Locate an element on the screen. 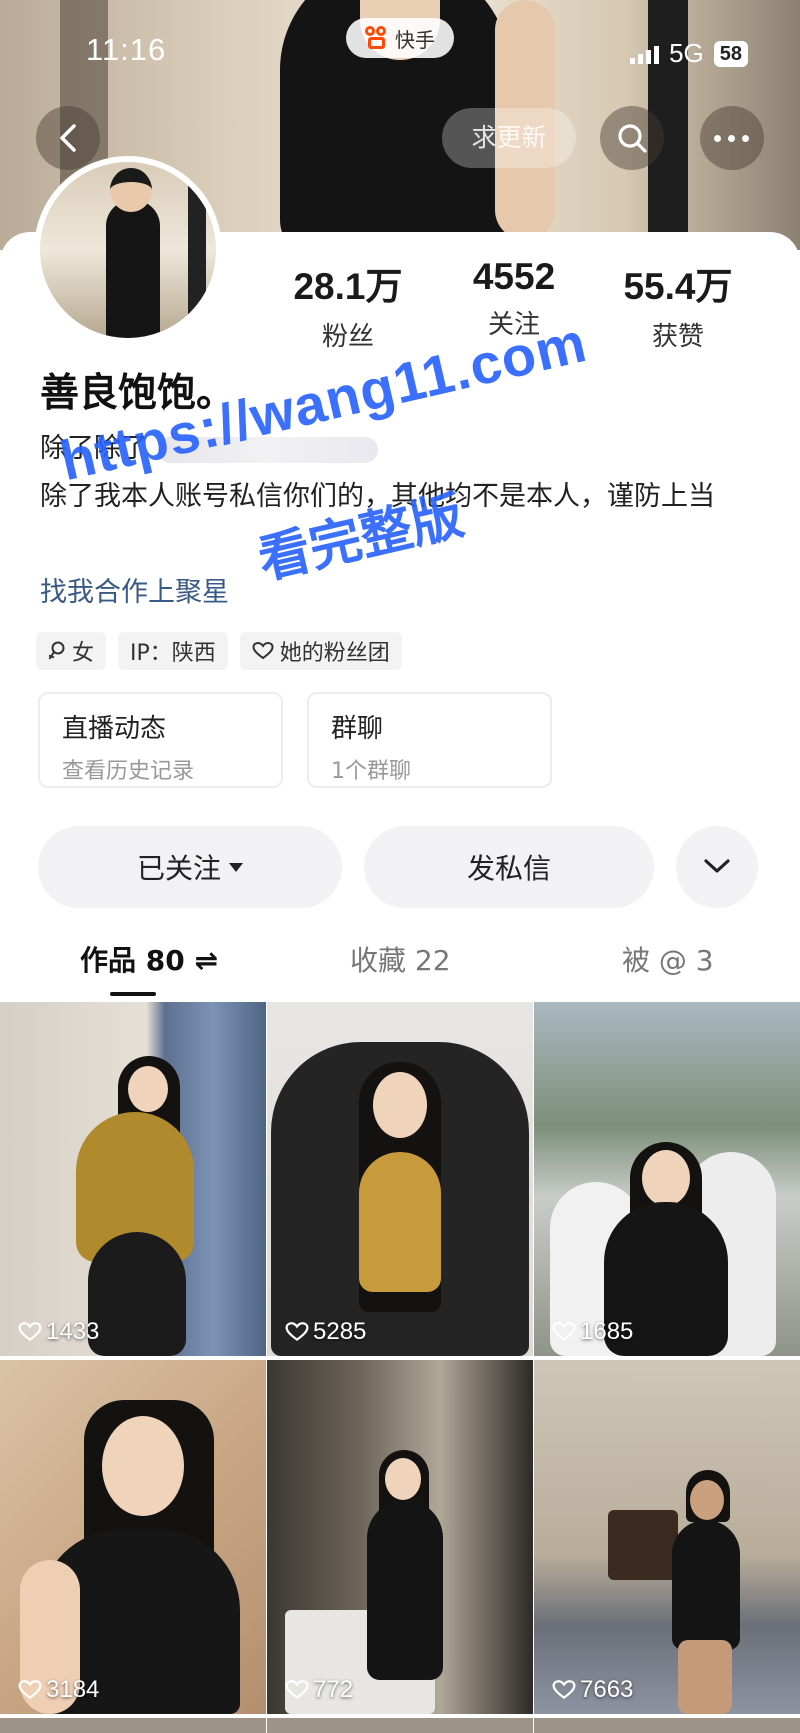 The height and width of the screenshot is (1733, 800). following-count: 4552 is located at coordinates (514, 276).